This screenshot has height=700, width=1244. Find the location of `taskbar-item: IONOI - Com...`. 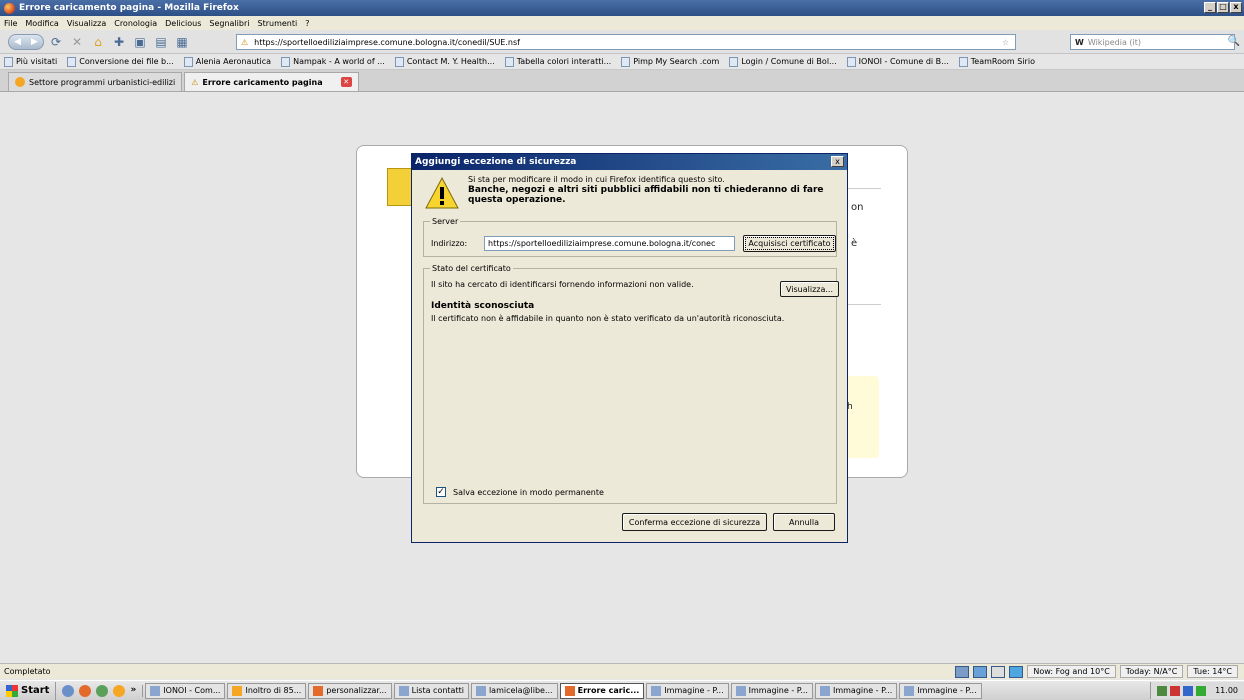

taskbar-item: IONOI - Com... is located at coordinates (185, 690).